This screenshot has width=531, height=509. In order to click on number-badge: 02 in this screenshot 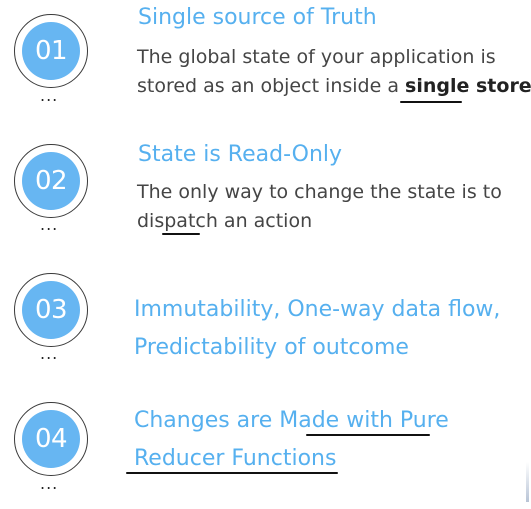, I will do `click(51, 181)`.